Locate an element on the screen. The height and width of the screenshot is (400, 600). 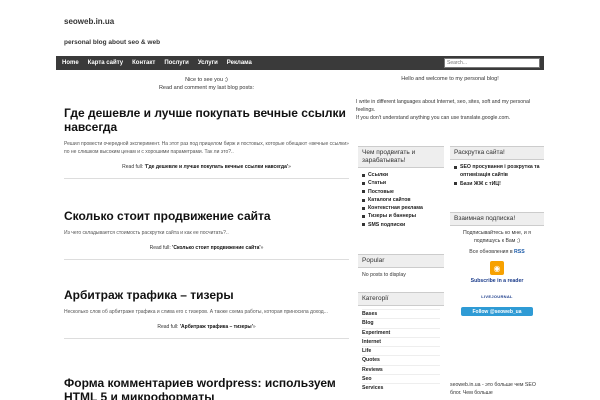
intro-greeting: Nice to see you ;) is located at coordinates (206, 80).